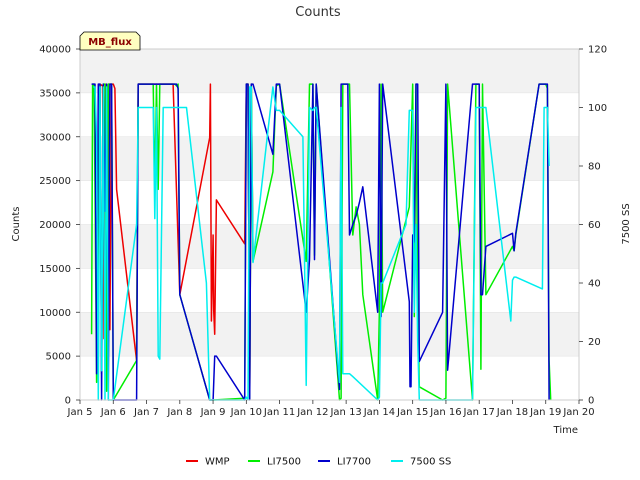 This screenshot has height=480, width=640. I want to click on y-tick-label: 5000, so click(58, 357).